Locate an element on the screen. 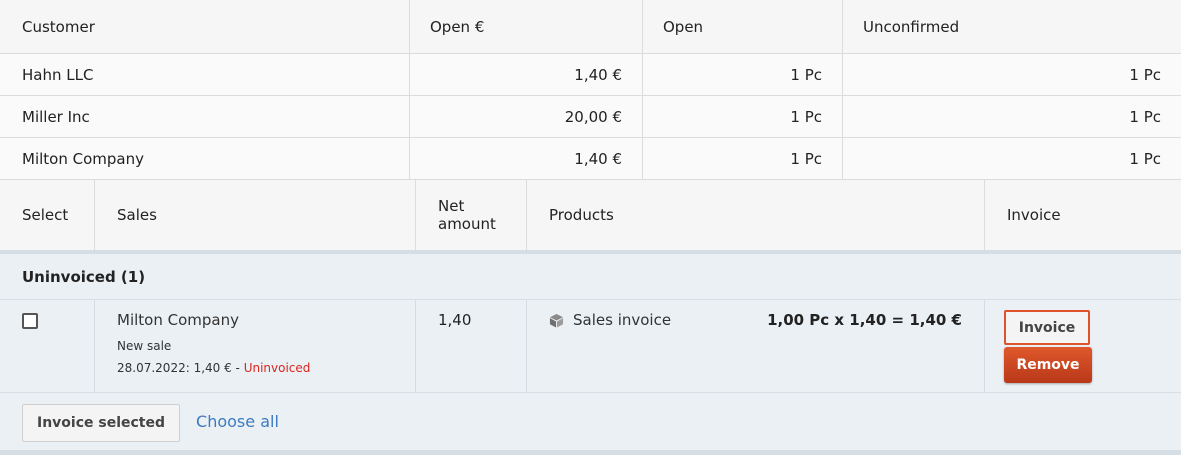 The width and height of the screenshot is (1181, 461). column-header-sales: Sales is located at coordinates (255, 215).